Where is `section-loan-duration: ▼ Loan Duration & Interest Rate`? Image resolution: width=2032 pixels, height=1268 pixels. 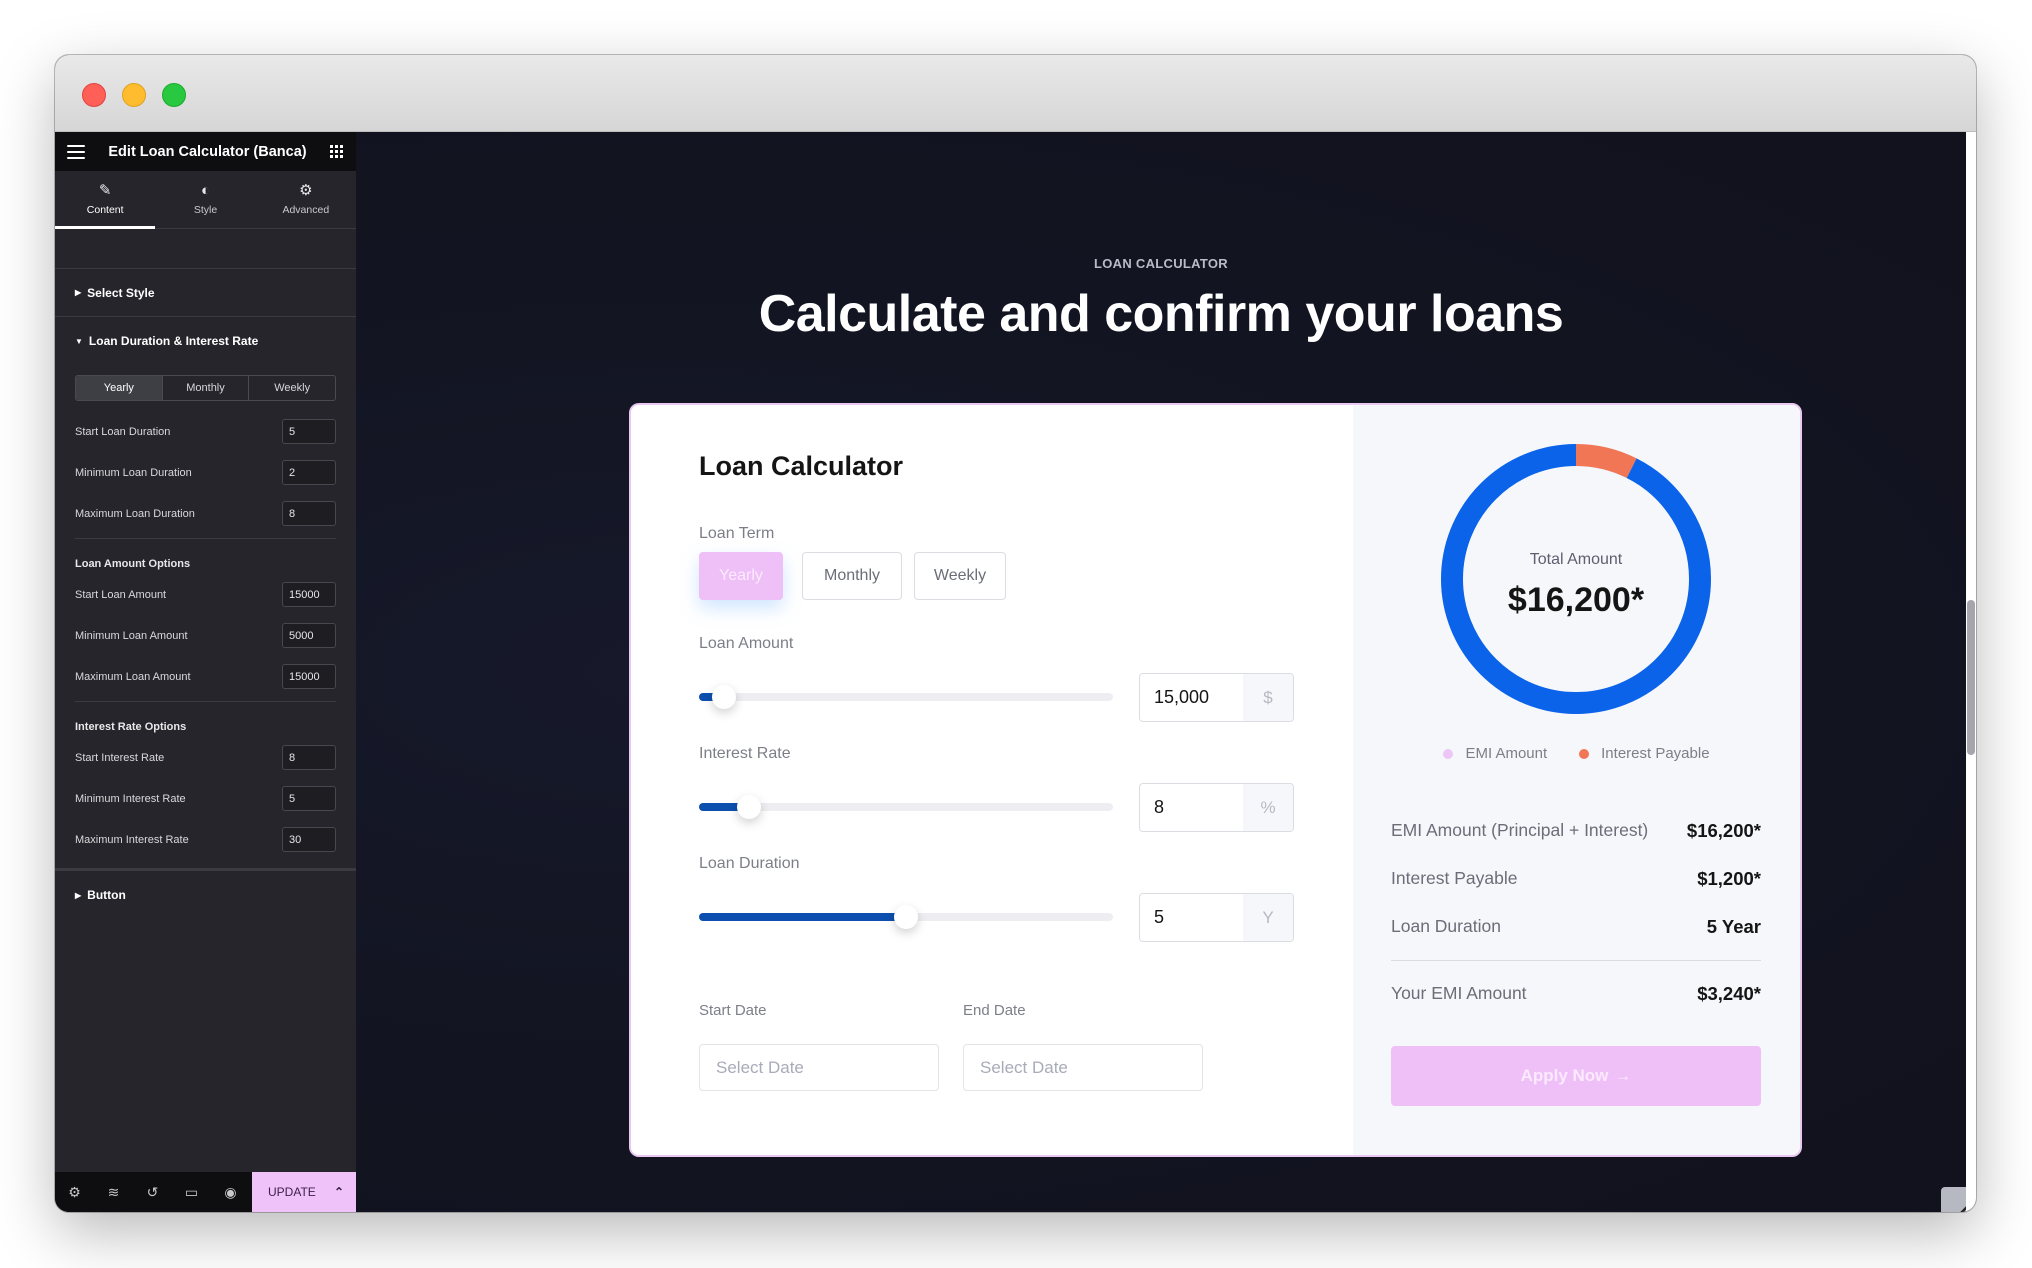 section-loan-duration: ▼ Loan Duration & Interest Rate is located at coordinates (205, 341).